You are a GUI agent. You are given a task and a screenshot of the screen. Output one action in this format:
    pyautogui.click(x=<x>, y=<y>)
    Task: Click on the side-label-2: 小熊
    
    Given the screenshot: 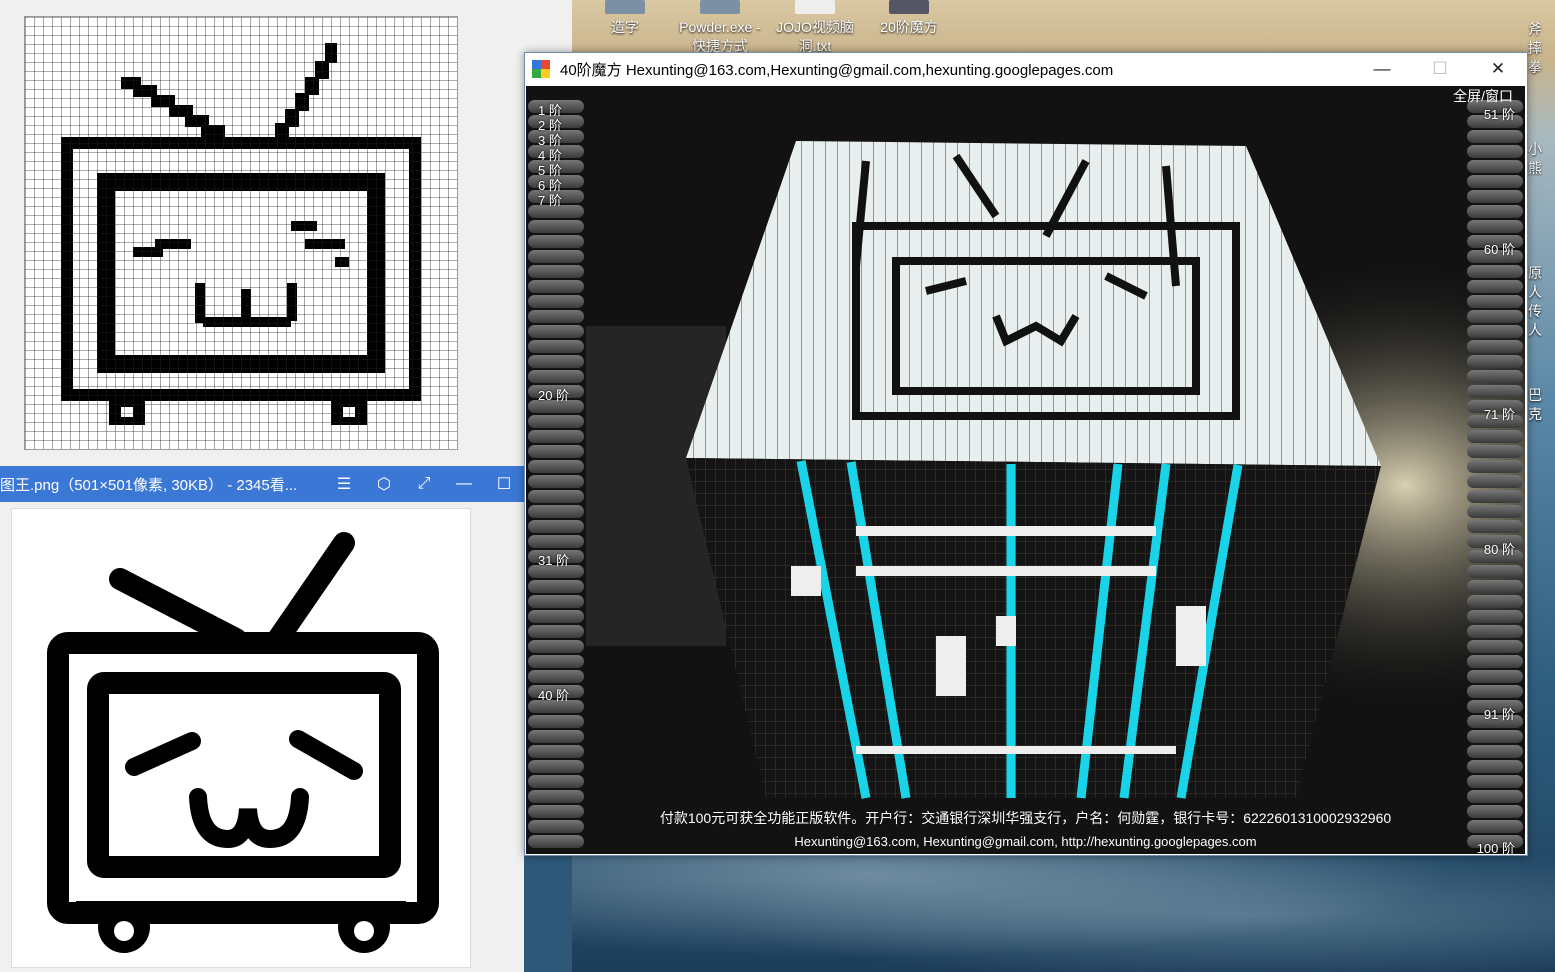 What is the action you would take?
    pyautogui.click(x=1541, y=159)
    